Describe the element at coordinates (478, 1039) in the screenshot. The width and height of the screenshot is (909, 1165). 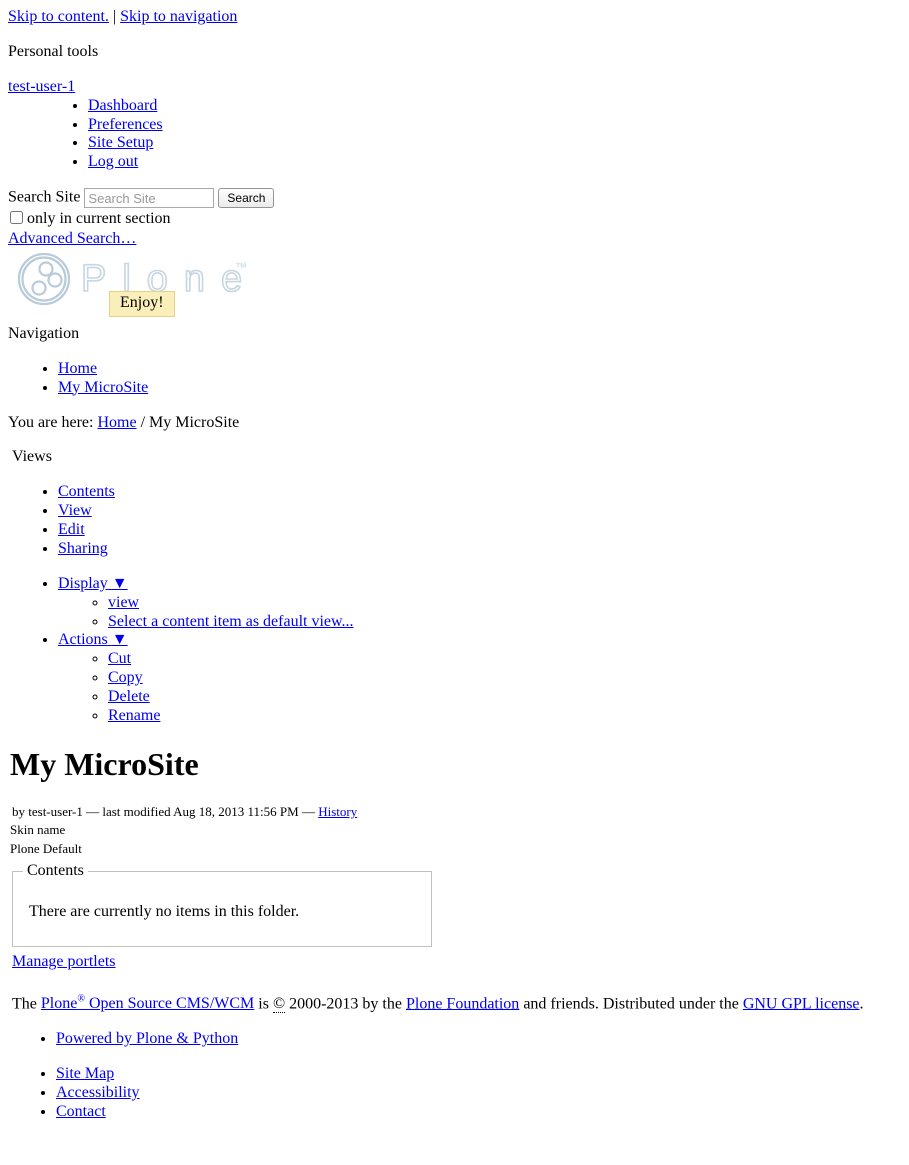
I see `list-item: Powered by Plone & Python` at that location.